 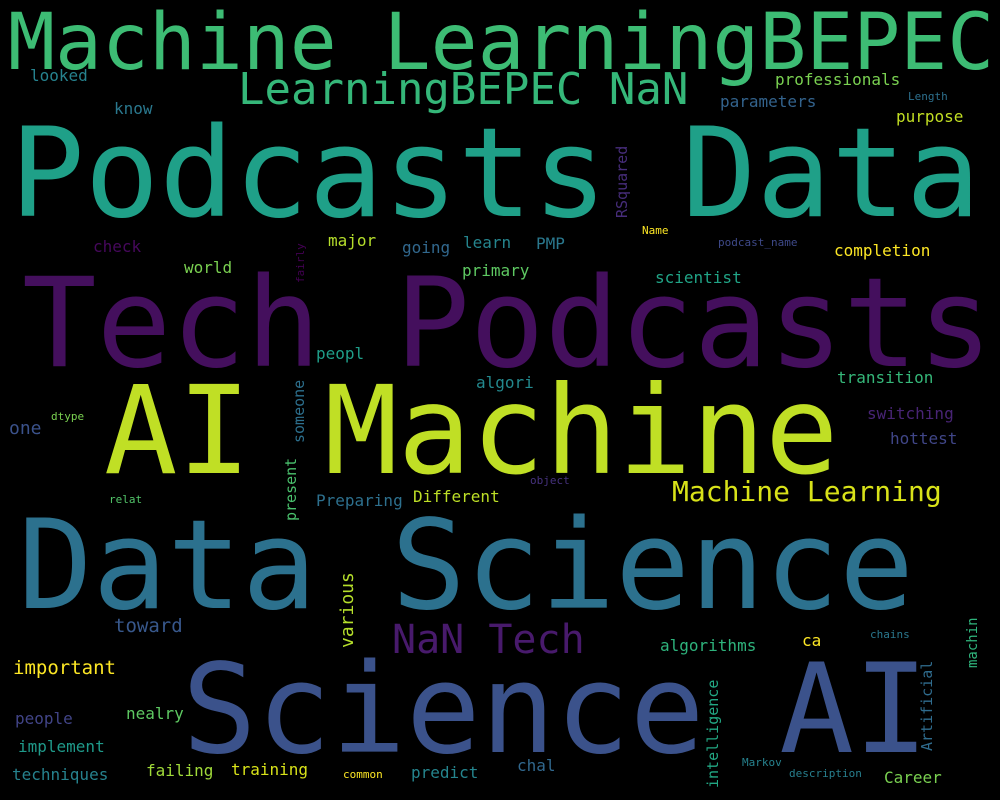 I want to click on word-chains: chains, so click(x=890, y=634).